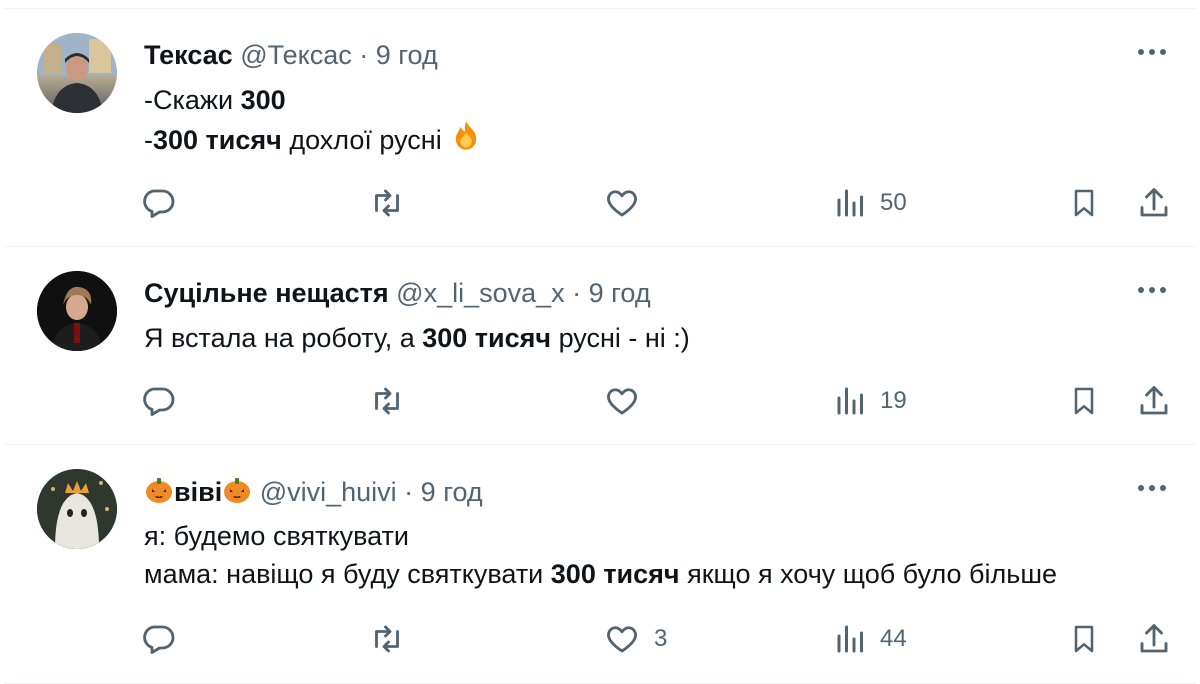 Image resolution: width=1200 pixels, height=684 pixels. Describe the element at coordinates (283, 338) in the screenshot. I see `text-run: Я встала на роботу, а` at that location.